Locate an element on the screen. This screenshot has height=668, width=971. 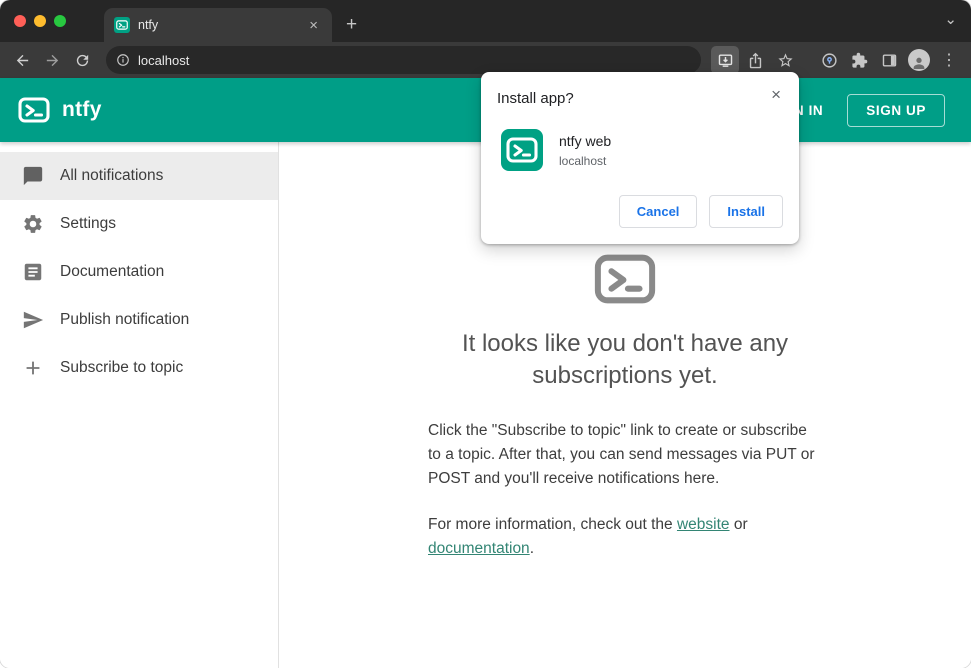
kebab-menu-icon: ⋮ is located at coordinates (949, 60).